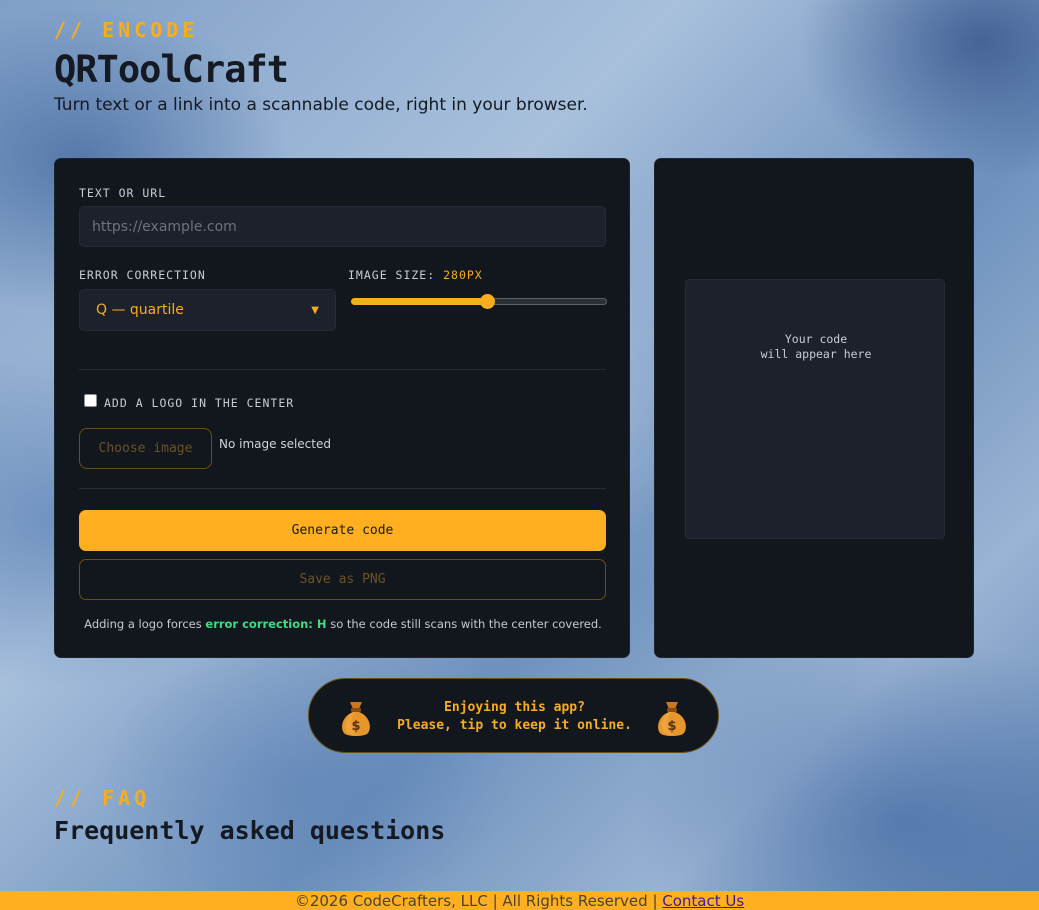 The height and width of the screenshot is (910, 1039). I want to click on image-size-label: IMAGE SIZE: 280PX, so click(415, 275).